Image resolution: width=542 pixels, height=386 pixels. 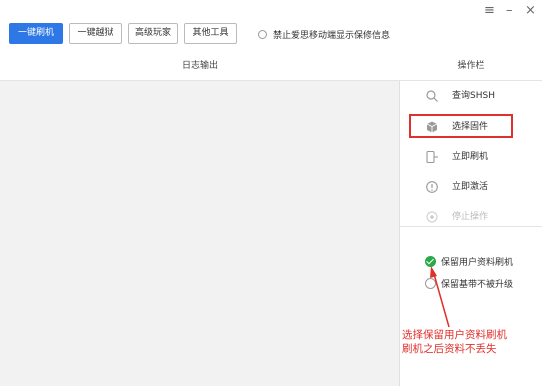 I want to click on select-firmware-highlight, so click(x=461, y=126).